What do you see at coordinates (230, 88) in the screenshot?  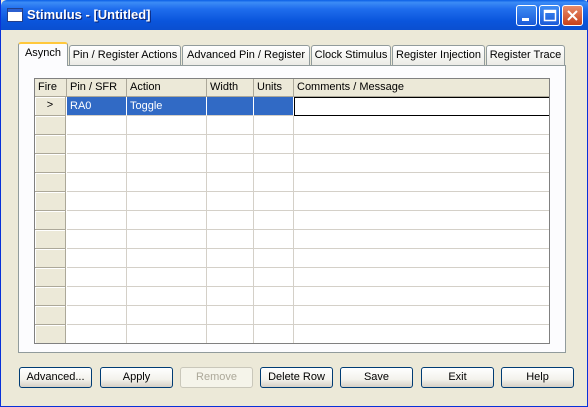 I see `column-header-width: Width` at bounding box center [230, 88].